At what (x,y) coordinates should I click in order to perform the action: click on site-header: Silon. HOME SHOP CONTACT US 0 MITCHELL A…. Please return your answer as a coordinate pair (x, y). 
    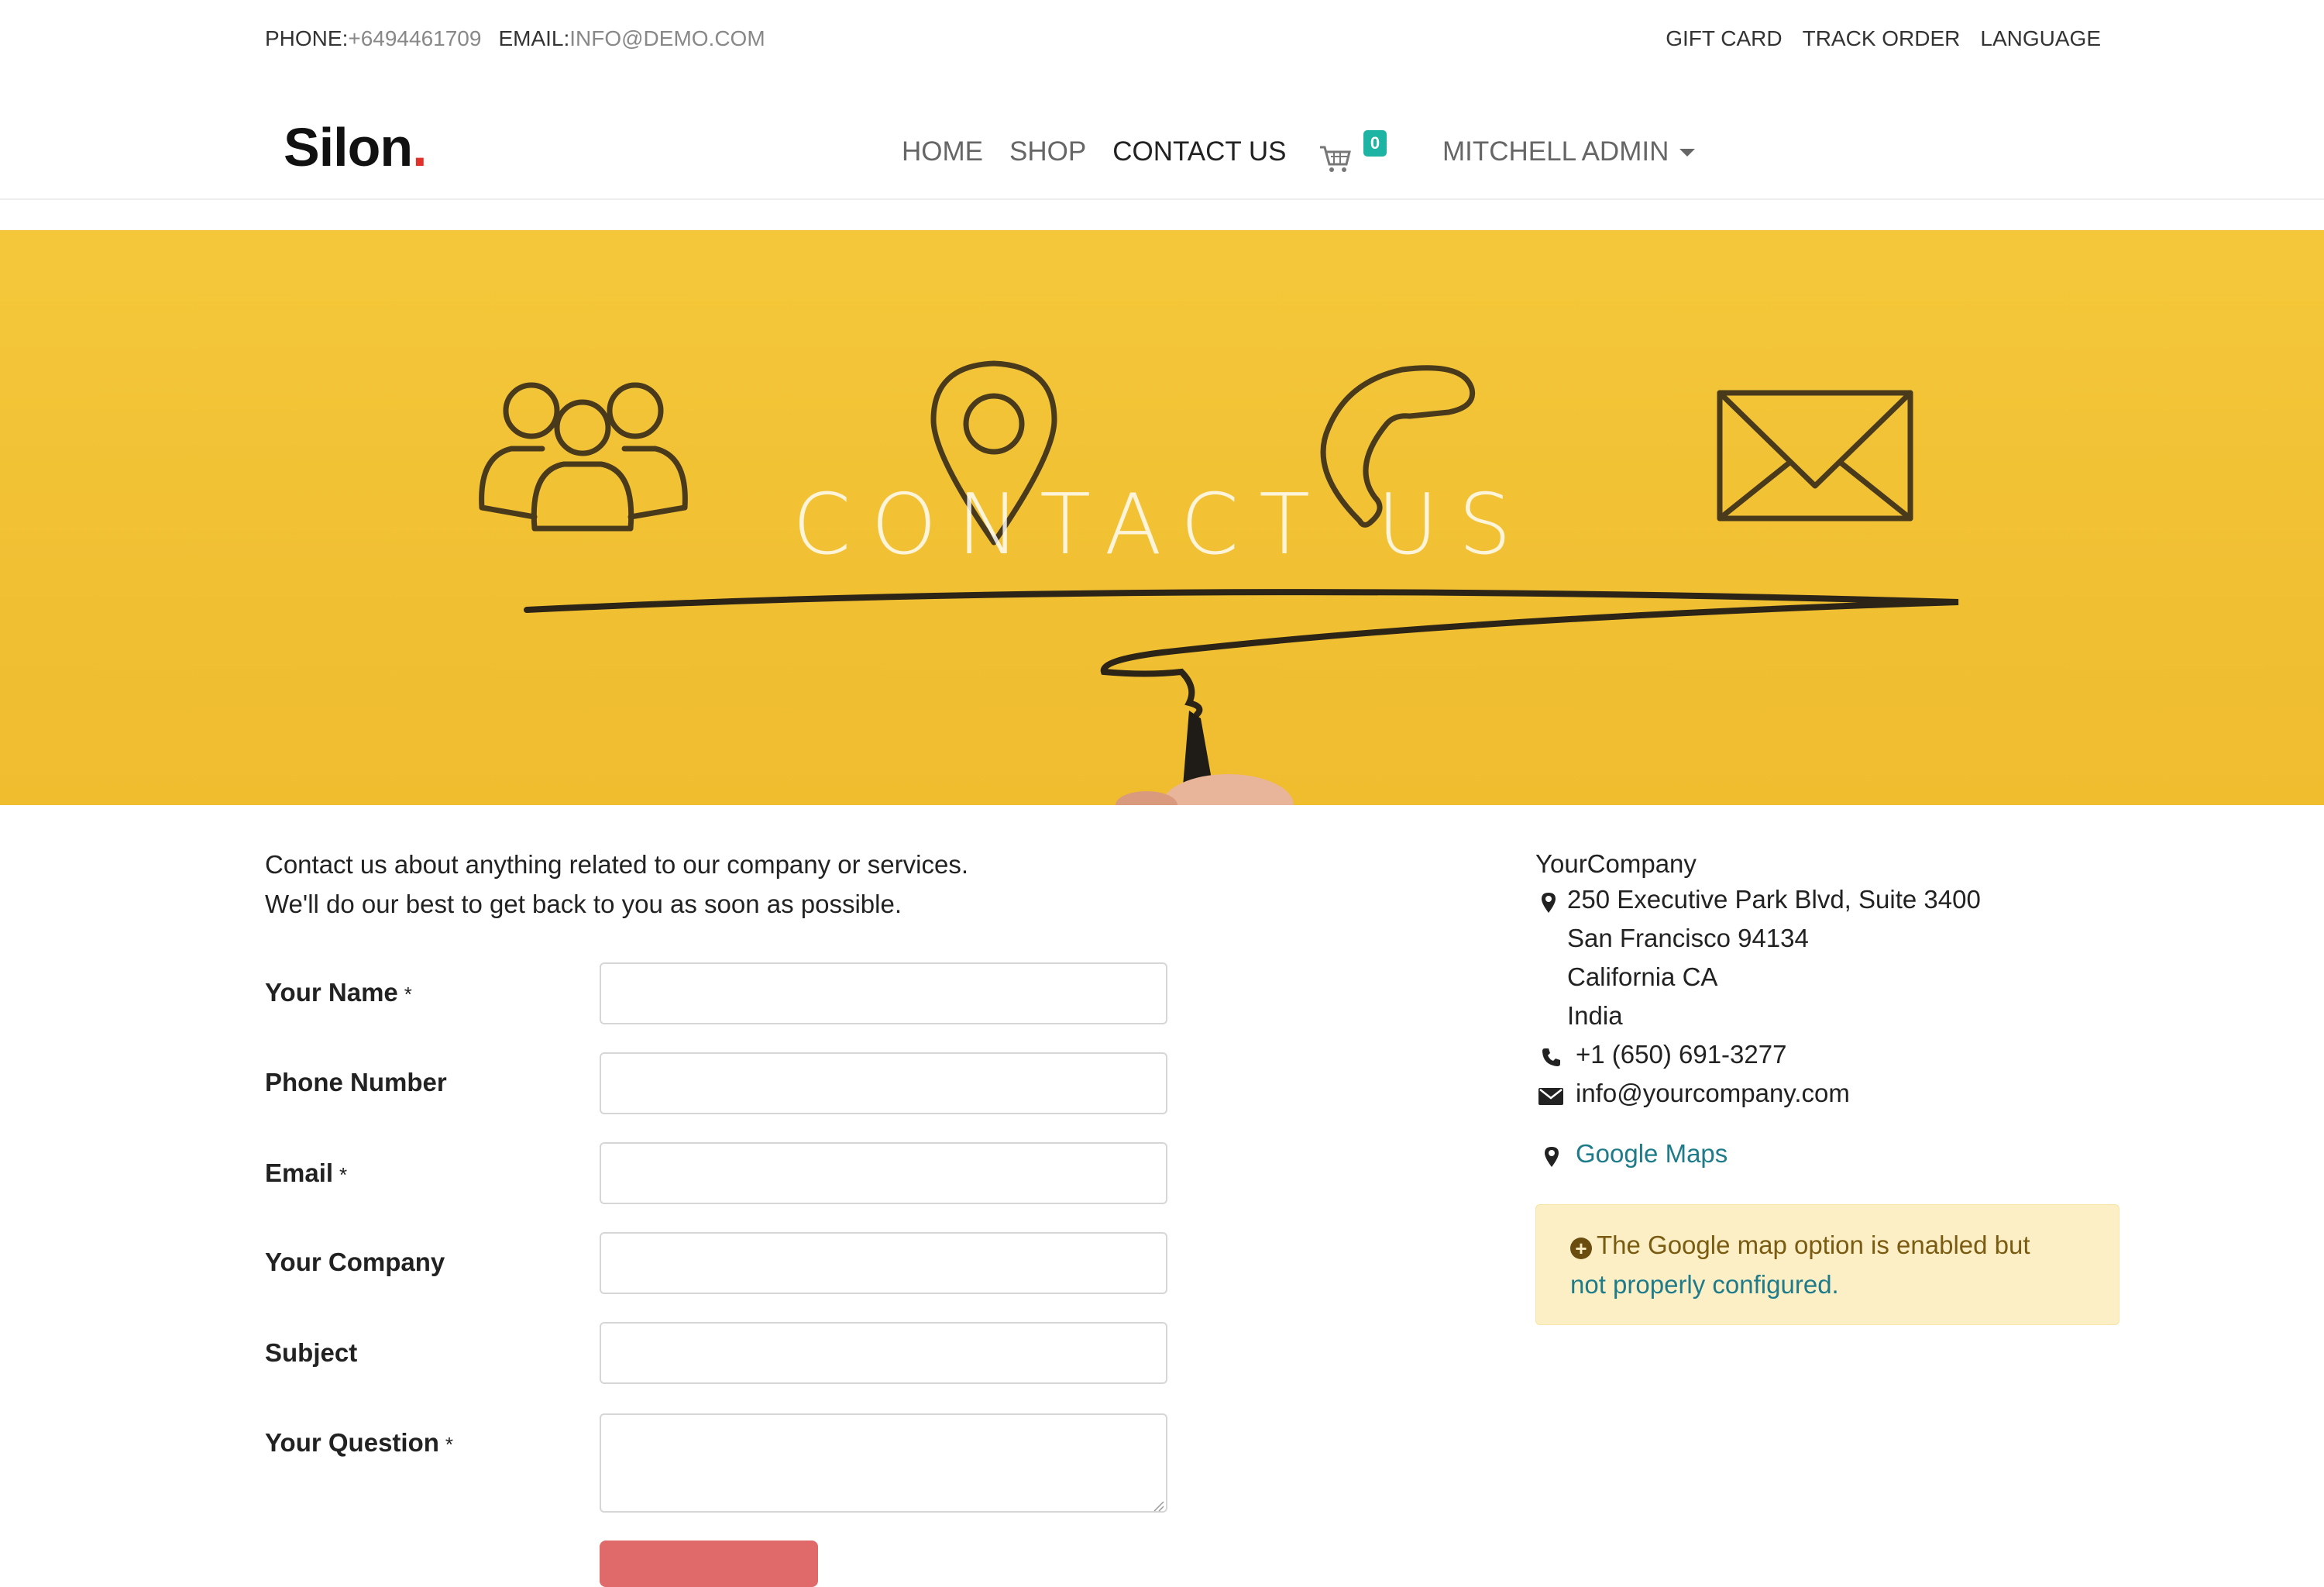
    Looking at the image, I should click on (1162, 146).